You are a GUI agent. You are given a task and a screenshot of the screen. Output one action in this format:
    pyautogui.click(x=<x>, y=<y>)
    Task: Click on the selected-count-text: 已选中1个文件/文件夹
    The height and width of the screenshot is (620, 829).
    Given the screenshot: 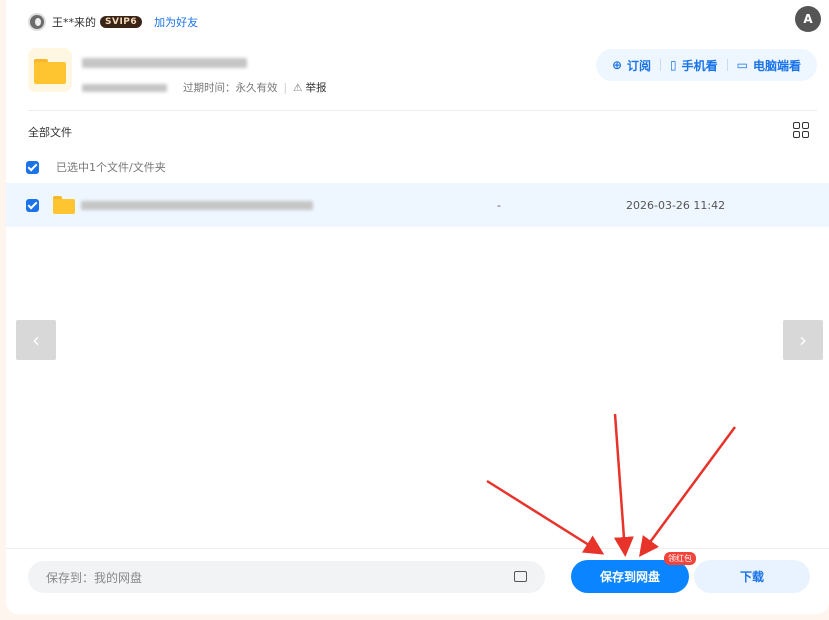 What is the action you would take?
    pyautogui.click(x=111, y=167)
    